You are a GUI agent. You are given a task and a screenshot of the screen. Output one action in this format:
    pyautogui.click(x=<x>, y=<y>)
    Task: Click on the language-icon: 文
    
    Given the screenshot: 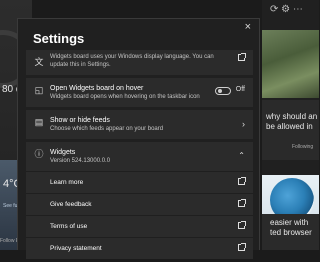 What is the action you would take?
    pyautogui.click(x=39, y=62)
    